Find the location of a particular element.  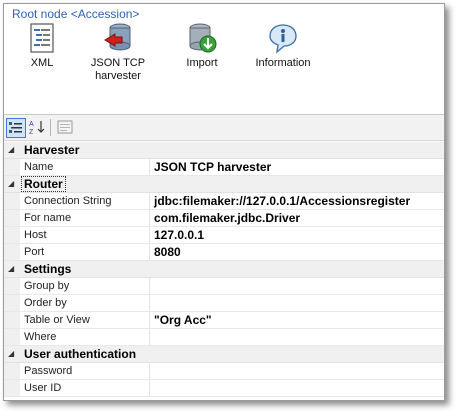

database-import-icon is located at coordinates (202, 38).